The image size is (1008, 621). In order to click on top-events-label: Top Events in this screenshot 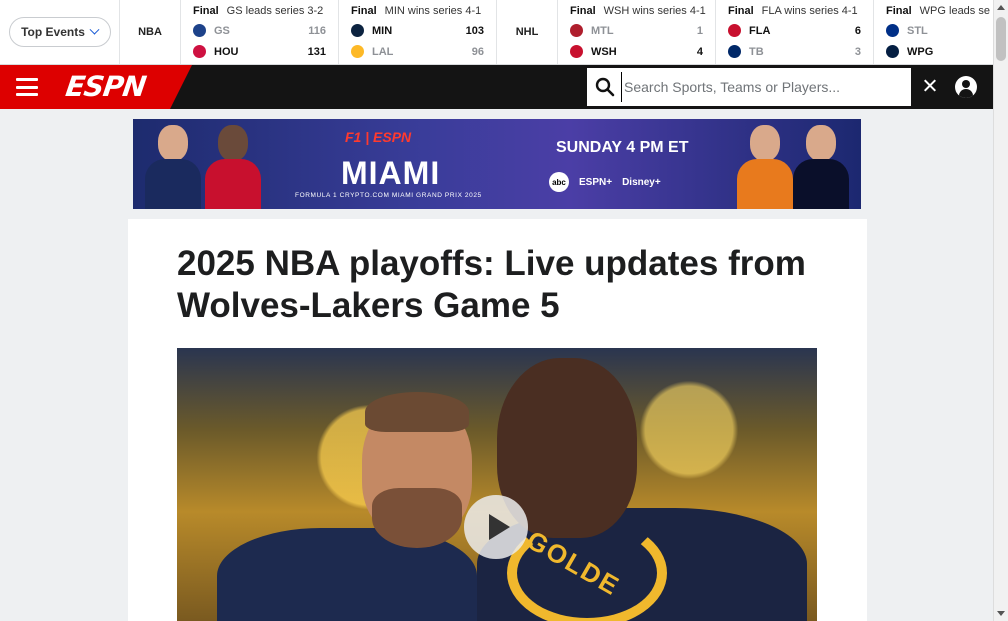, I will do `click(53, 32)`.